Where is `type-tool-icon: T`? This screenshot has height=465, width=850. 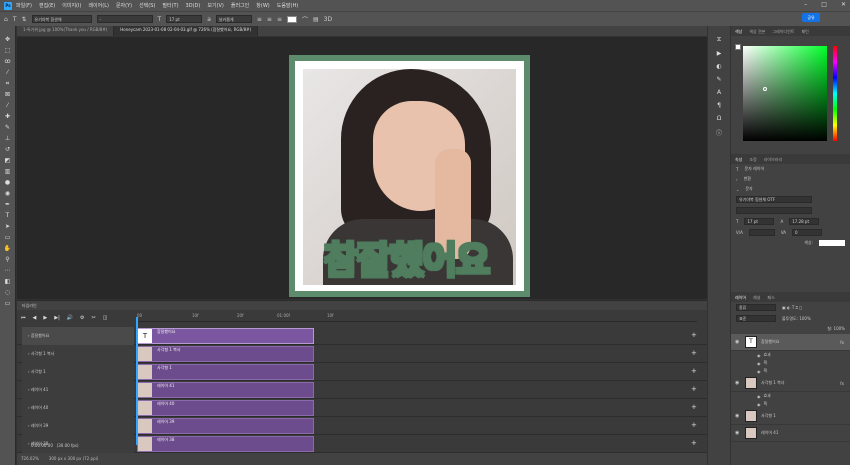
type-tool-icon: T is located at coordinates (15, 19).